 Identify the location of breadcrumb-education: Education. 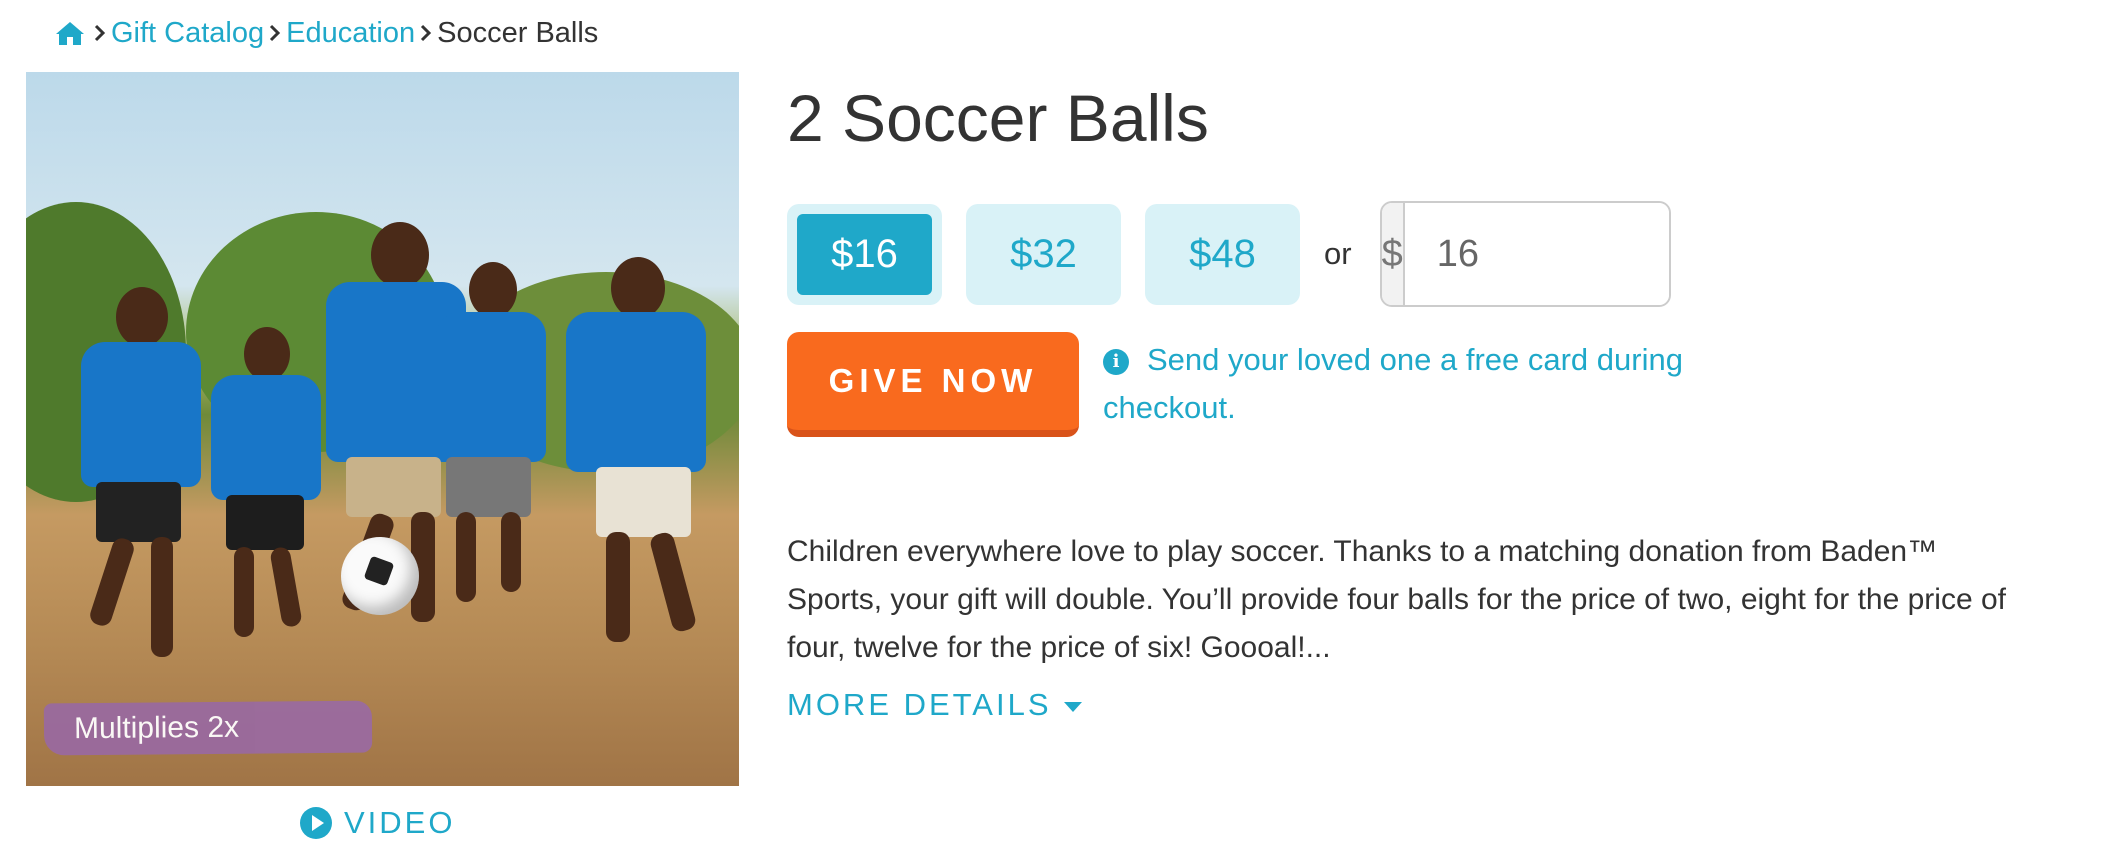
(350, 33).